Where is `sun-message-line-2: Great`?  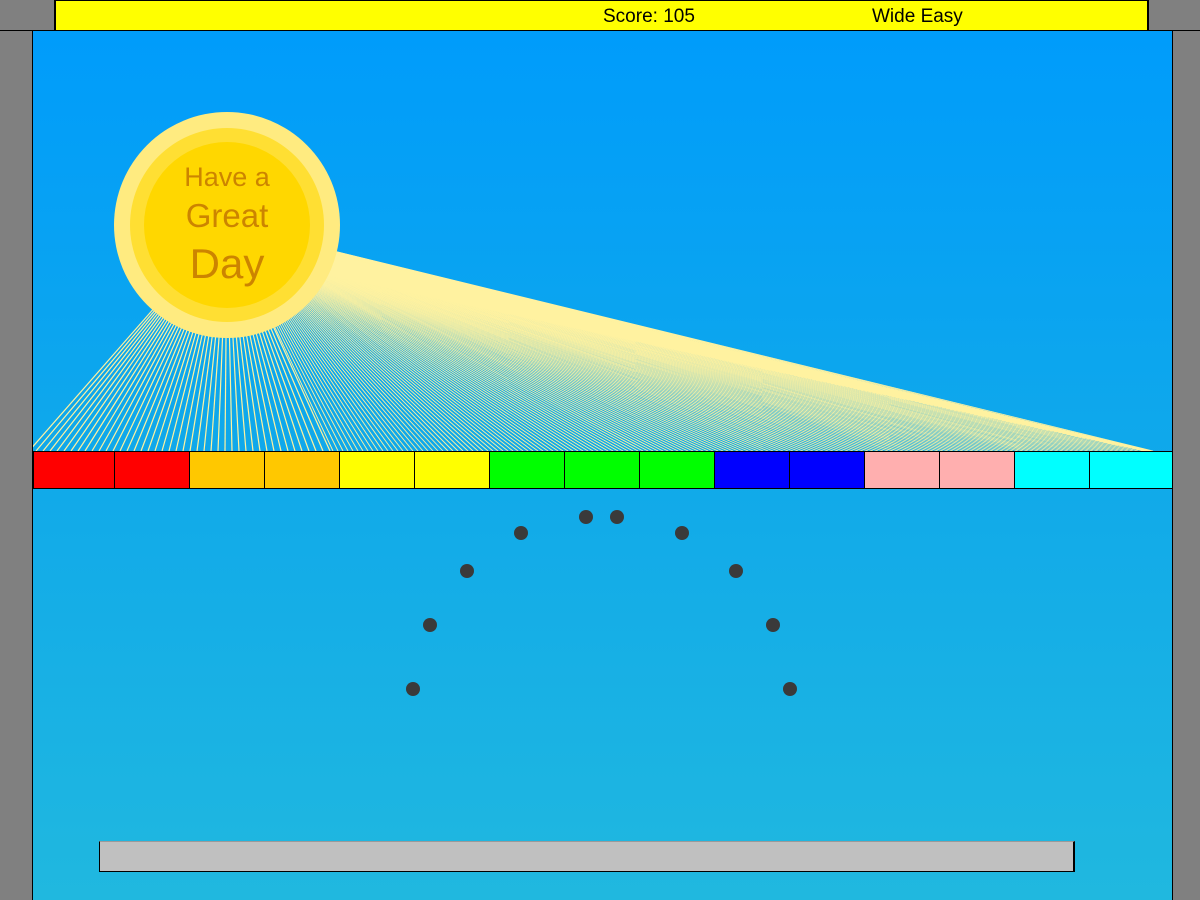
sun-message-line-2: Great is located at coordinates (227, 215).